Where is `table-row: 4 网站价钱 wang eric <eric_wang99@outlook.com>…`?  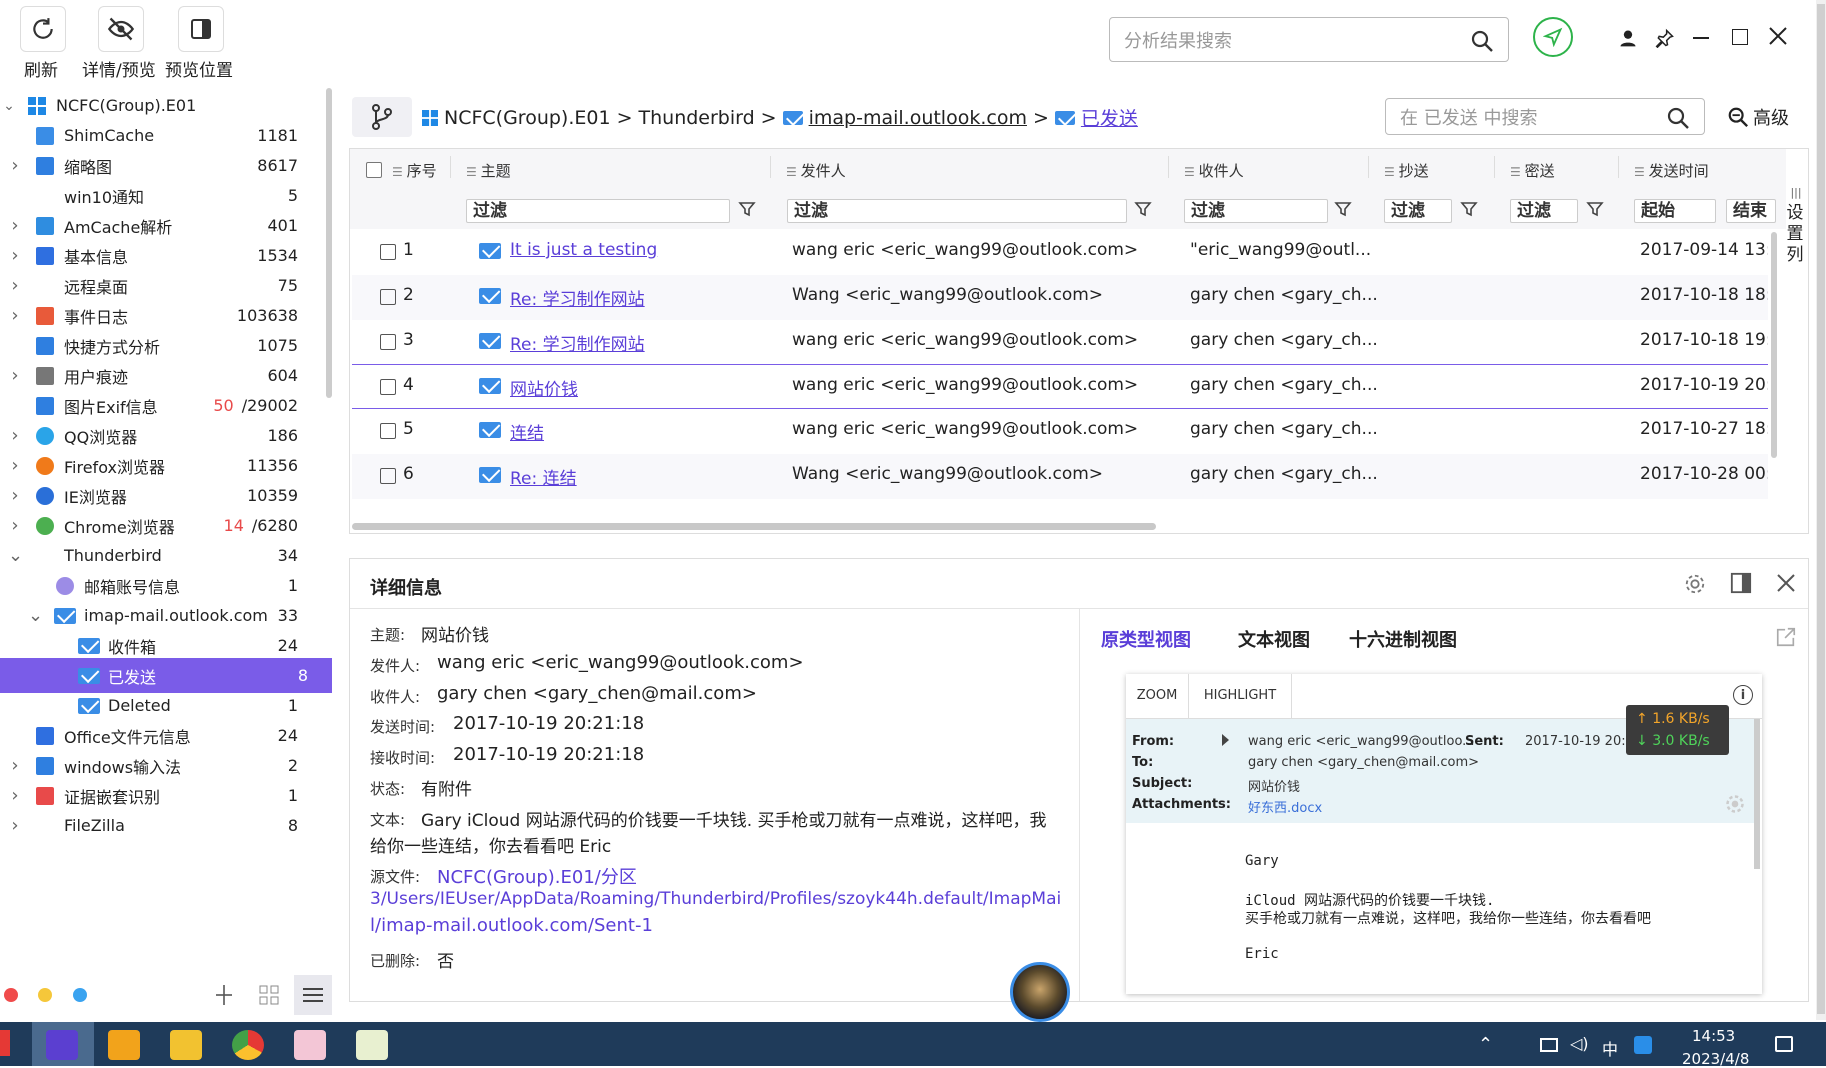 table-row: 4 网站价钱 wang eric <eric_wang99@outlook.com>… is located at coordinates (1060, 386).